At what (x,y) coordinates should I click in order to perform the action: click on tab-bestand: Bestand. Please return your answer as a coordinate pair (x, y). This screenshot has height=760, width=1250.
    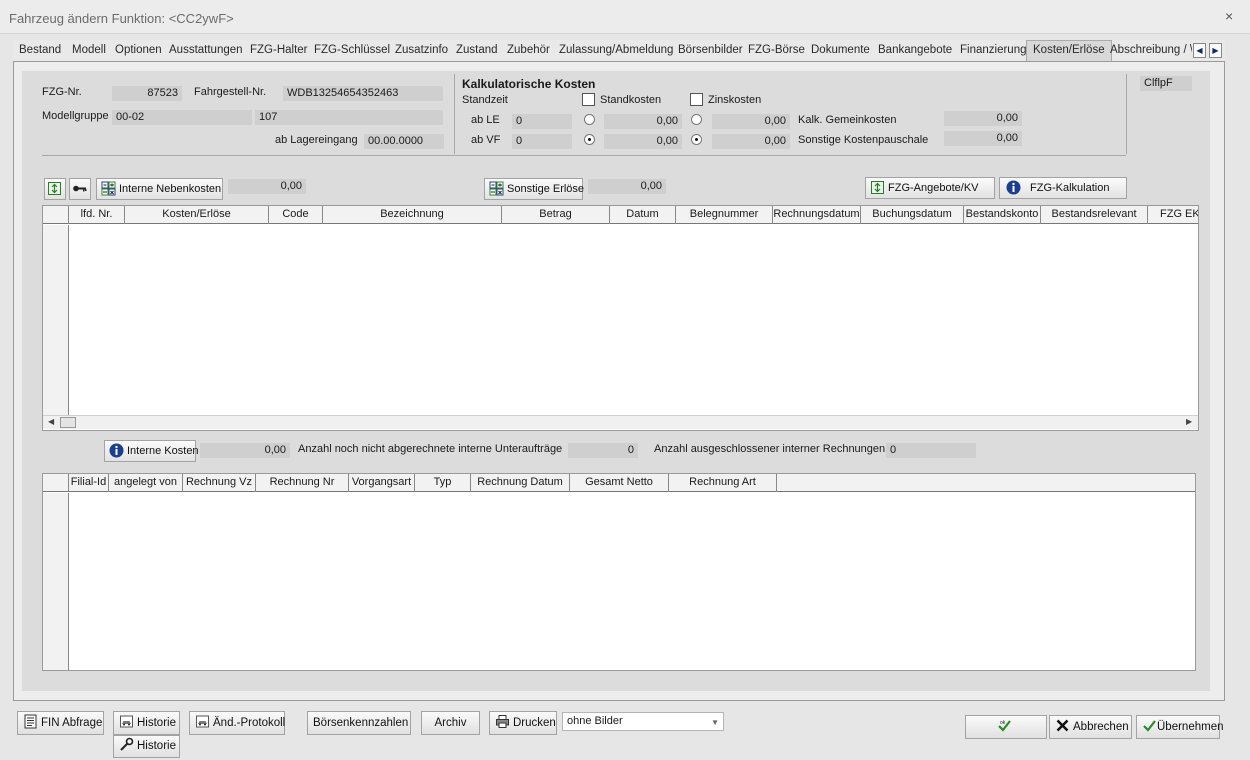
    Looking at the image, I should click on (40, 50).